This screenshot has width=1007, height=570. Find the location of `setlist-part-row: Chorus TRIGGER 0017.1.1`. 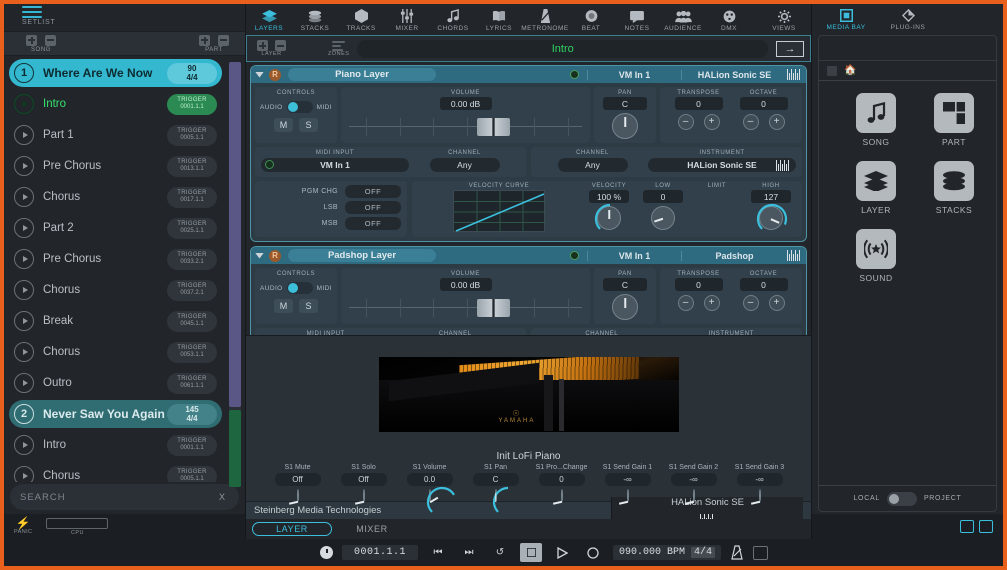

setlist-part-row: Chorus TRIGGER 0017.1.1 is located at coordinates (115, 197).